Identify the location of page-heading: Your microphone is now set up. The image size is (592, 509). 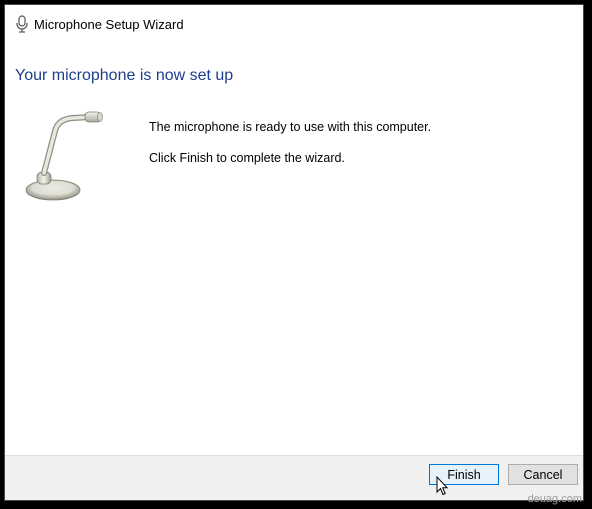
(124, 75).